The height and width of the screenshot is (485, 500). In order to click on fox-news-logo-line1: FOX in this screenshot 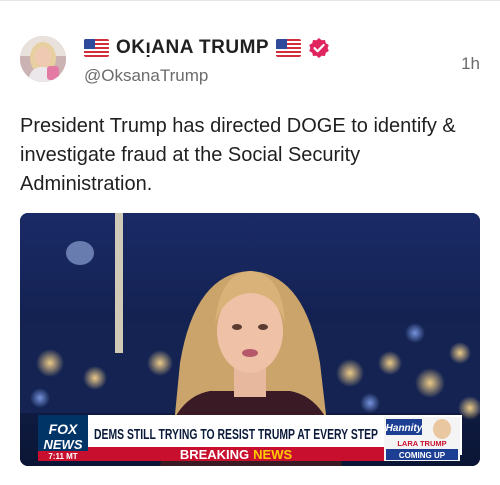, I will do `click(64, 429)`.